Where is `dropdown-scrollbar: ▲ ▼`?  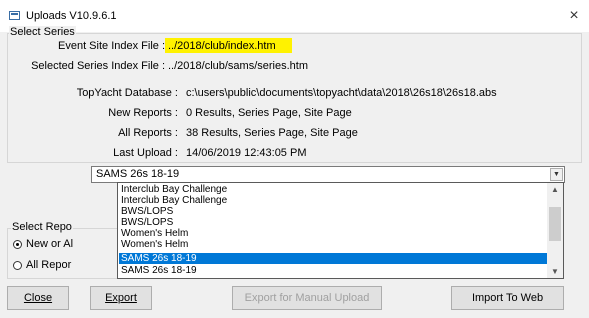 dropdown-scrollbar: ▲ ▼ is located at coordinates (555, 230).